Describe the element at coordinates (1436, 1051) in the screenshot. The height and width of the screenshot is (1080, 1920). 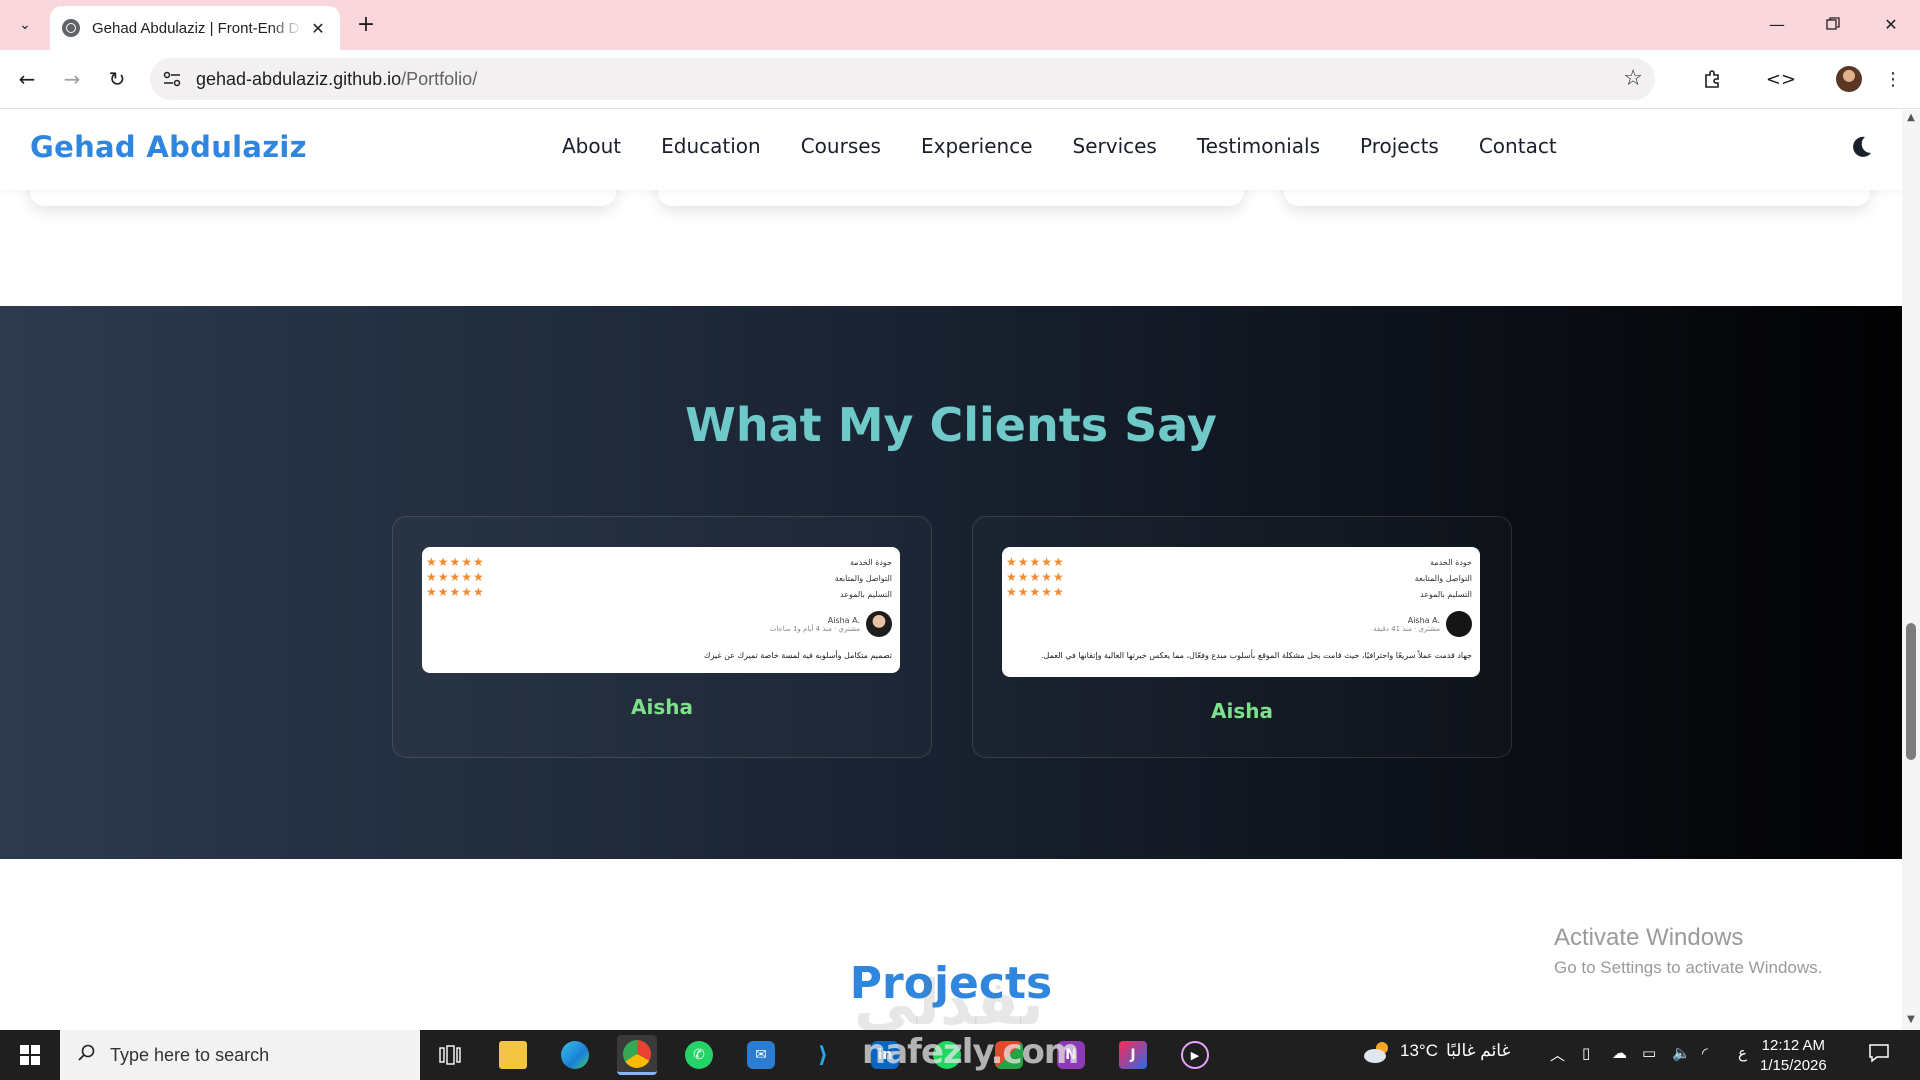
I see `weather-widget: 13°C غائم غالبًا` at that location.